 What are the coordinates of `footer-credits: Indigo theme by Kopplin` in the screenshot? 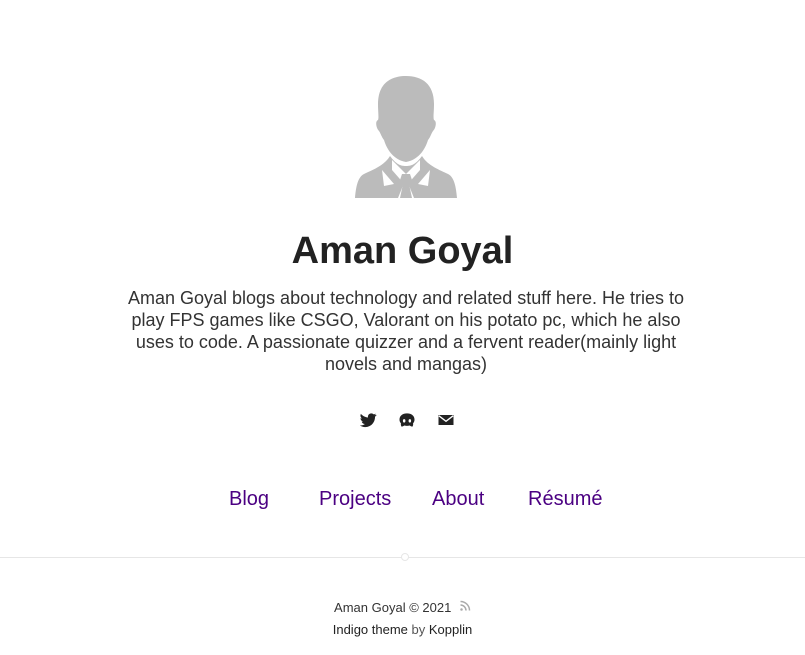 It's located at (402, 630).